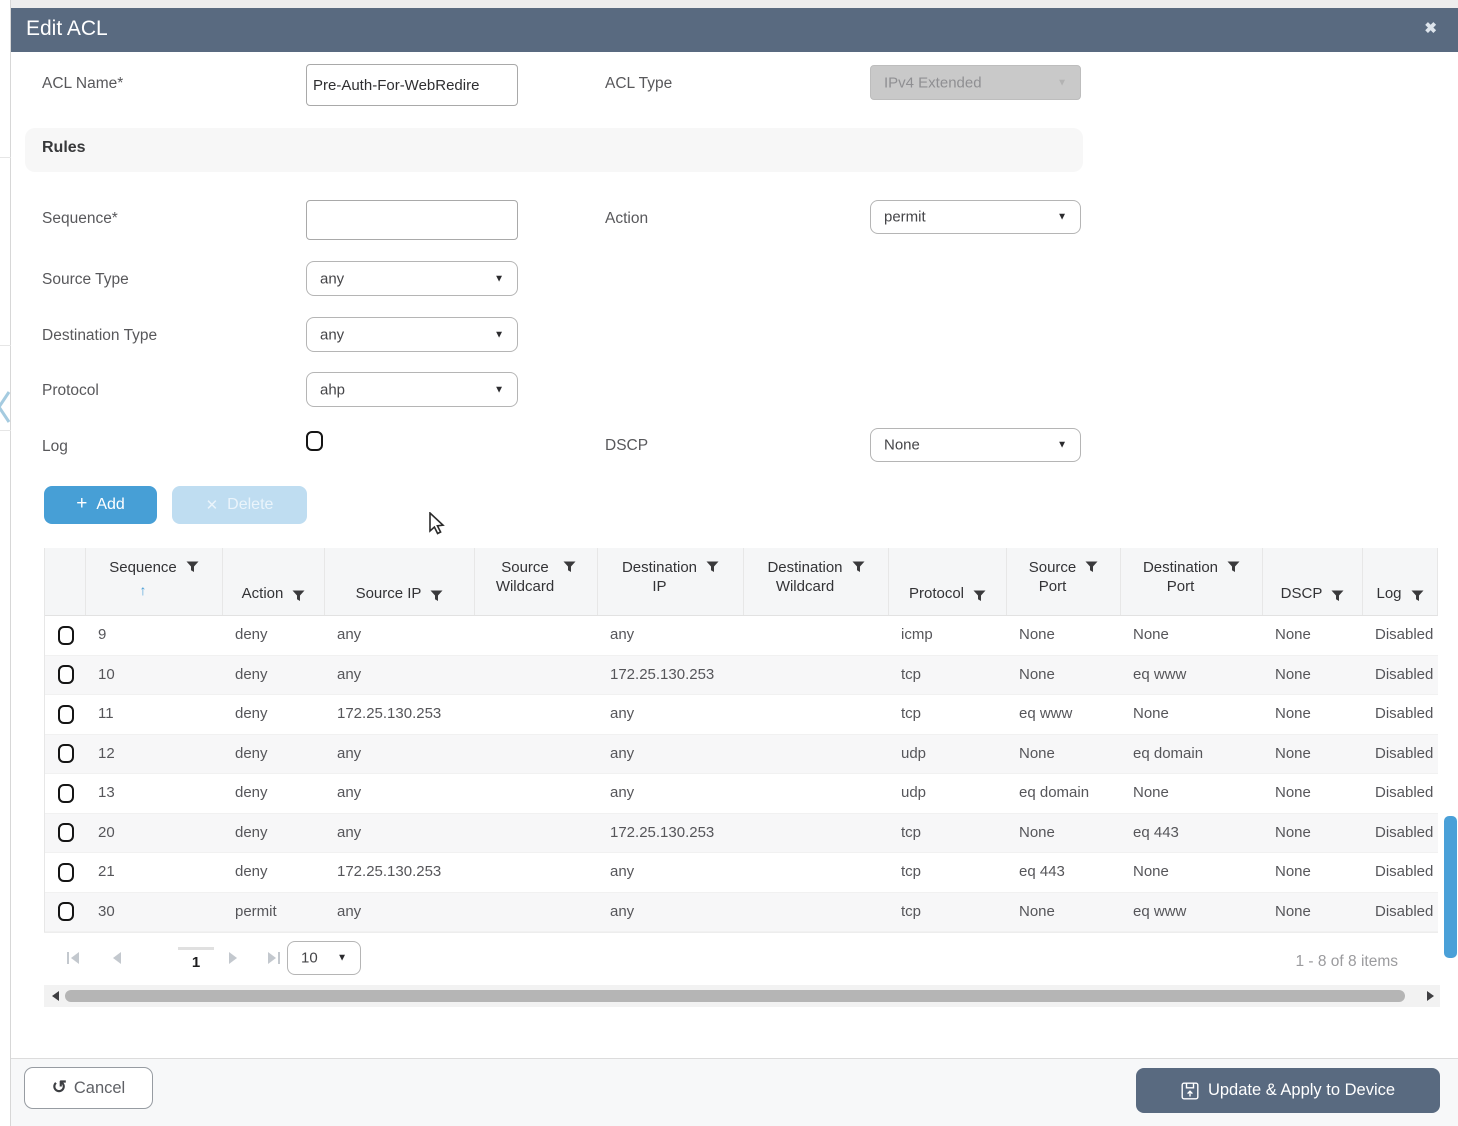  I want to click on source-type-label: Source Type, so click(85, 279).